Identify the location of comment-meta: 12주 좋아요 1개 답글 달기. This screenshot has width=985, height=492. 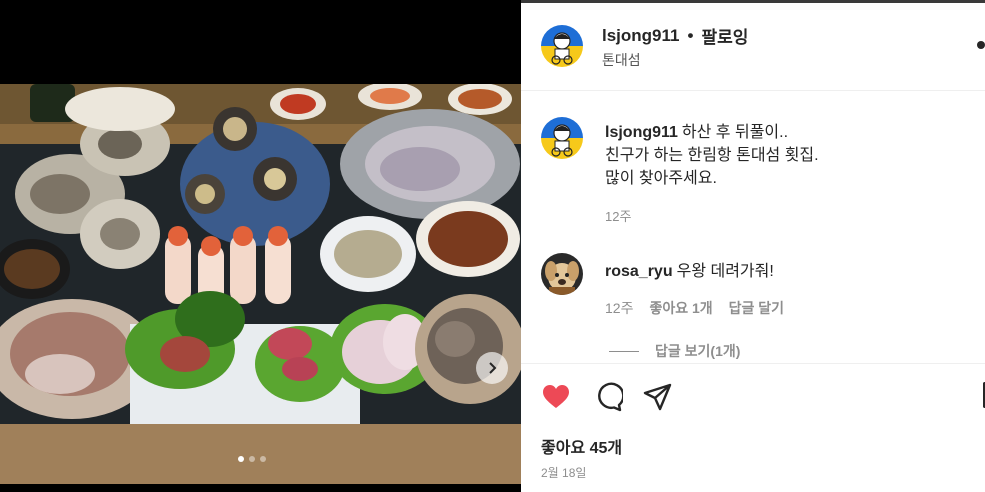
(694, 308).